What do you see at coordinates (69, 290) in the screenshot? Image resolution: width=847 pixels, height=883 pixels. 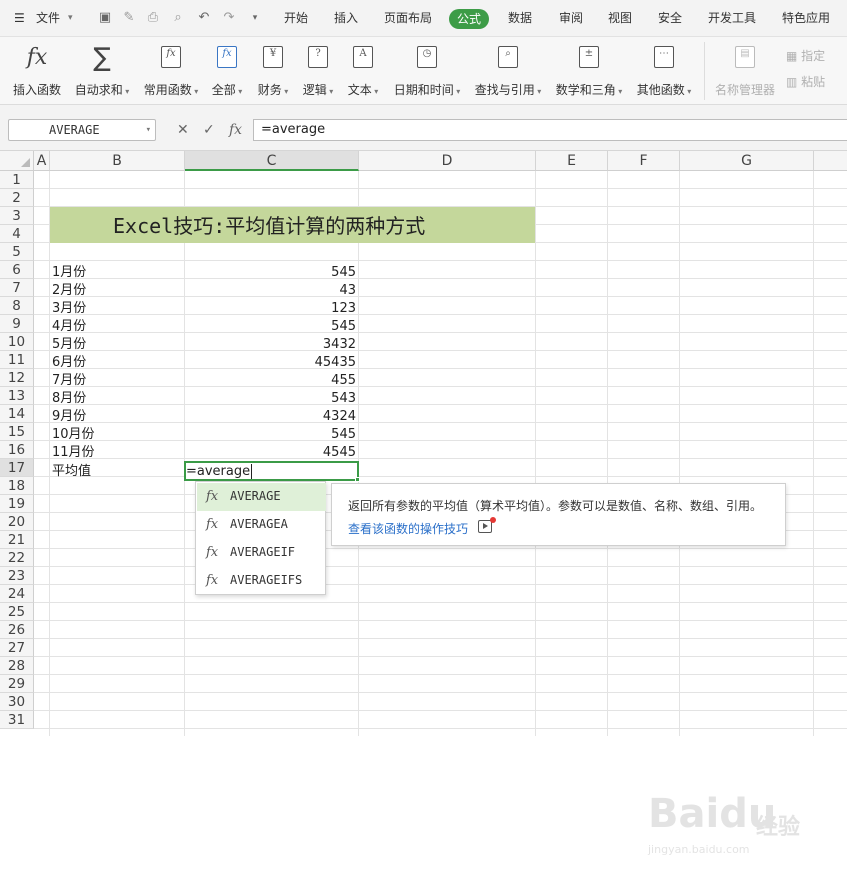 I see `month-cell: 2月份` at bounding box center [69, 290].